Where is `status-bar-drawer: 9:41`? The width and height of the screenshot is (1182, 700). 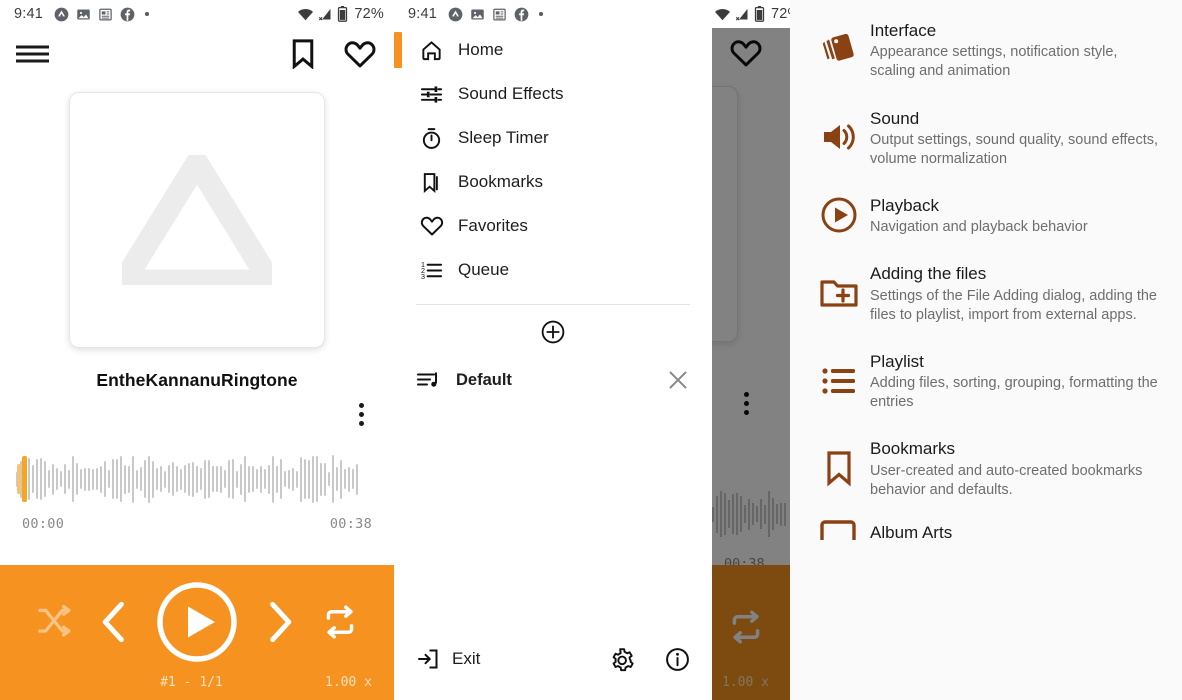
status-bar-drawer: 9:41 is located at coordinates (553, 14).